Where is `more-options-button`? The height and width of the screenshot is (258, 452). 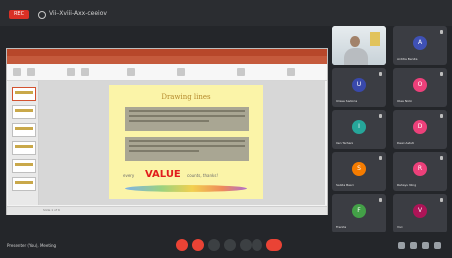
more-options-button is located at coordinates (257, 245).